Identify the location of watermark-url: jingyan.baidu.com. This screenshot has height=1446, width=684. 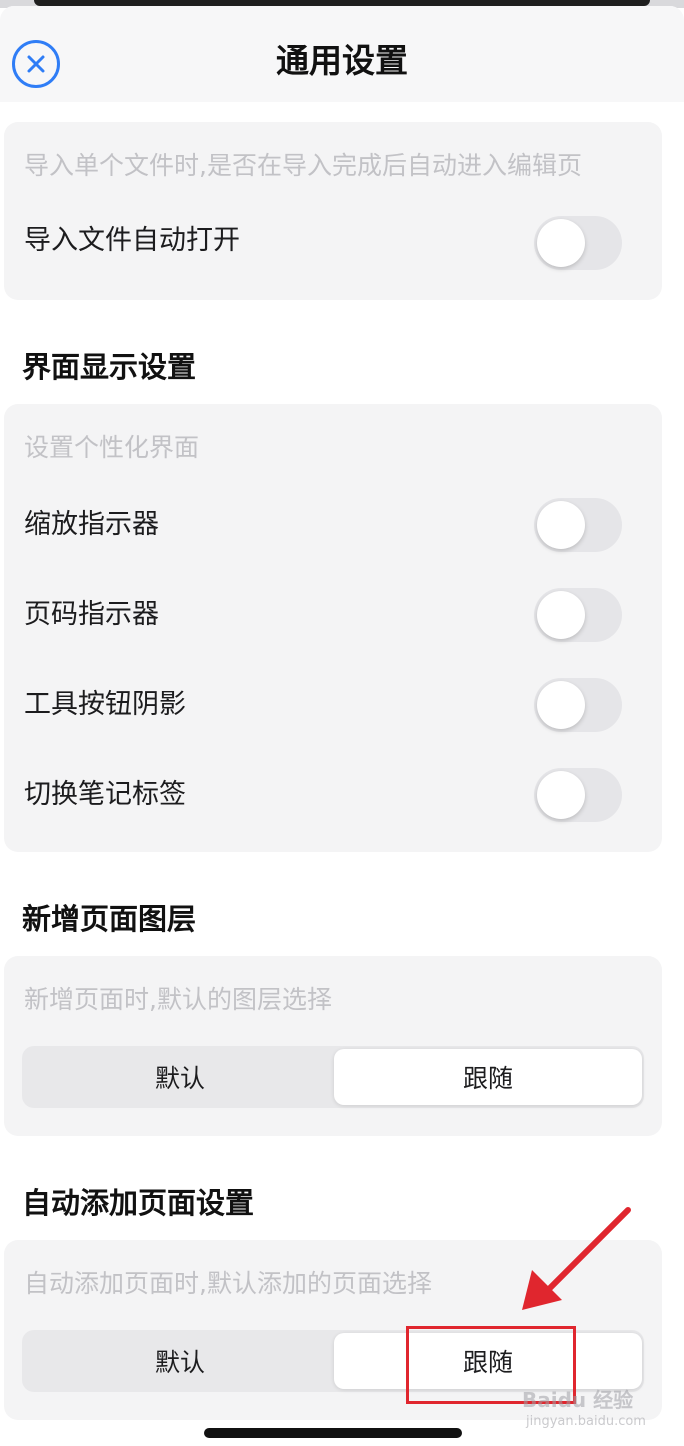
(586, 1421).